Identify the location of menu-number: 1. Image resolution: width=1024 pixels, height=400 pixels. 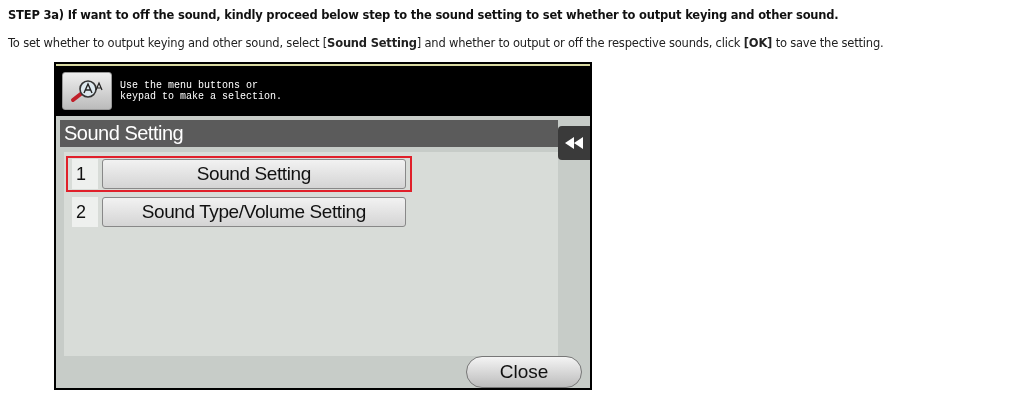
(85, 174).